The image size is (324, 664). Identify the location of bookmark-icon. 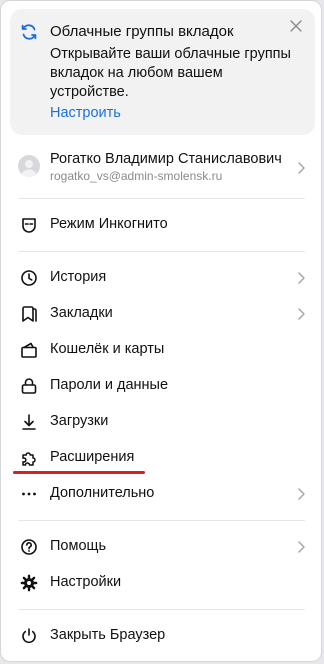
(29, 314).